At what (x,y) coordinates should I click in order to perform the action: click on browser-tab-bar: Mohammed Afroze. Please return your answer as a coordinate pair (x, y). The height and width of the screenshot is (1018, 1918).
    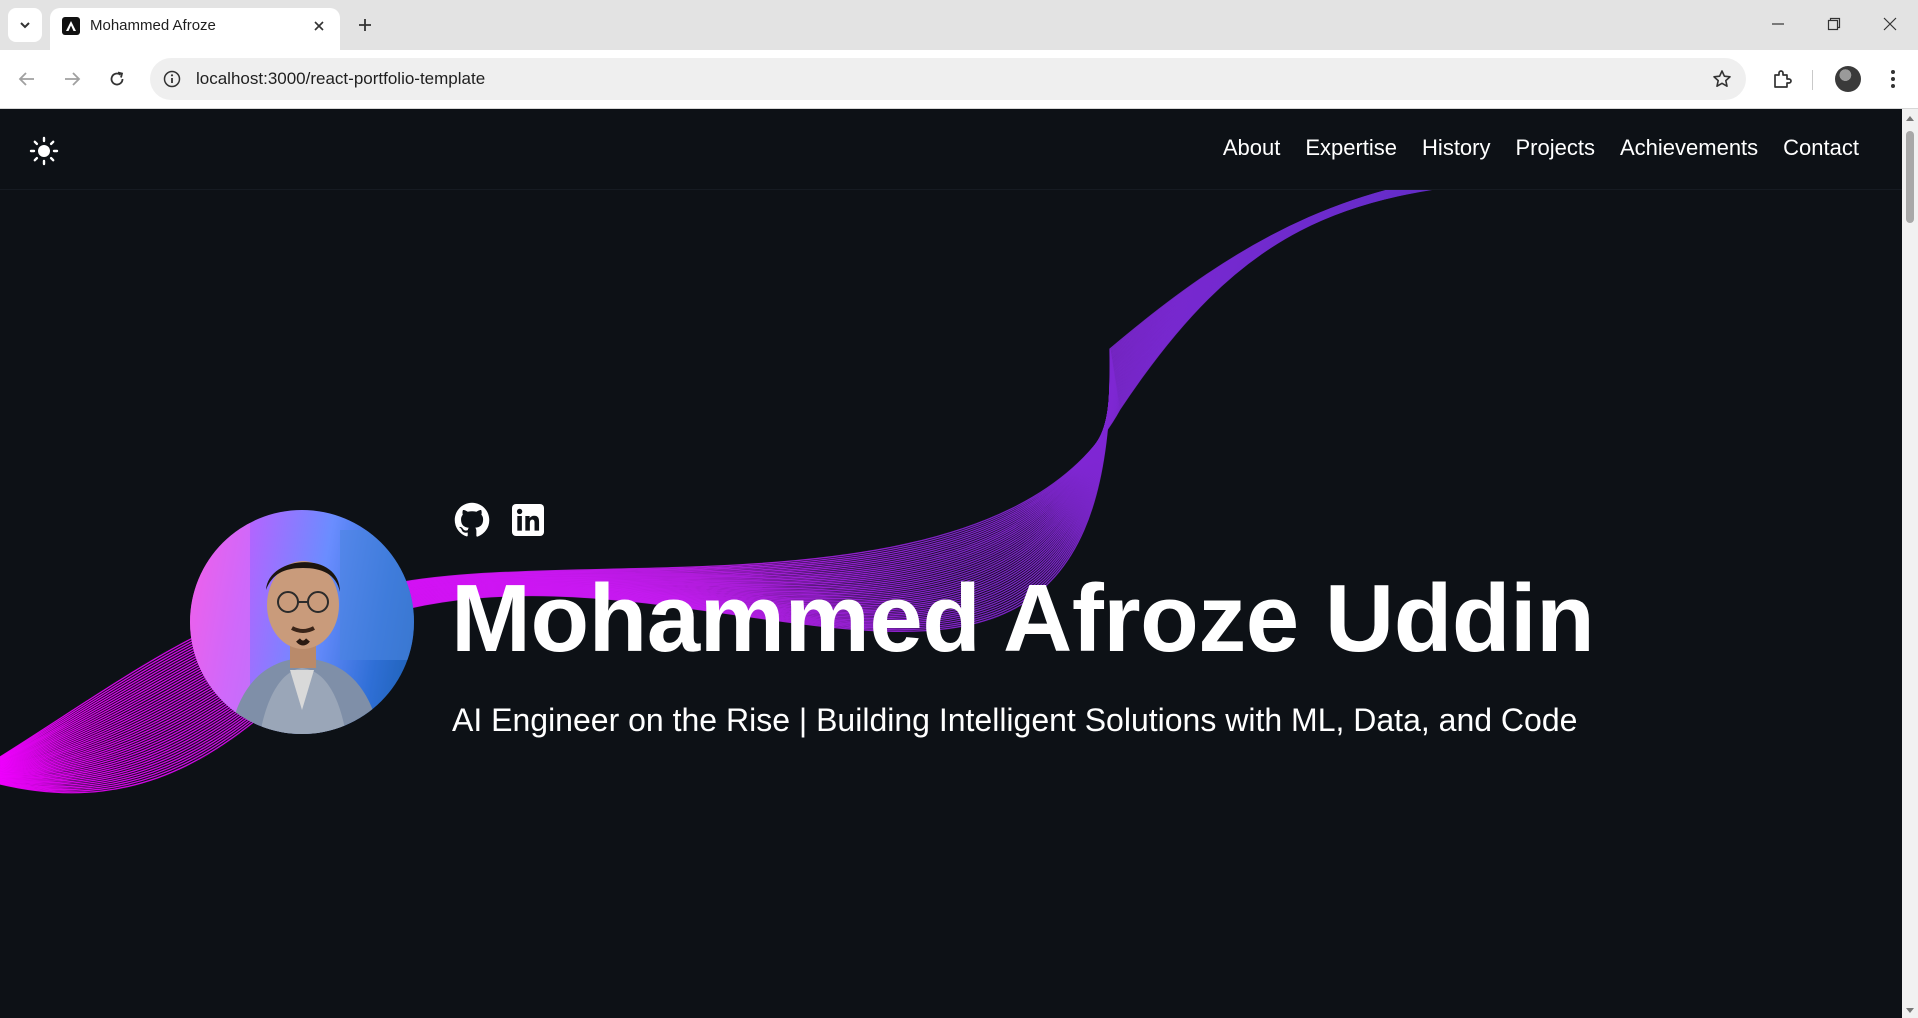
    Looking at the image, I should click on (959, 25).